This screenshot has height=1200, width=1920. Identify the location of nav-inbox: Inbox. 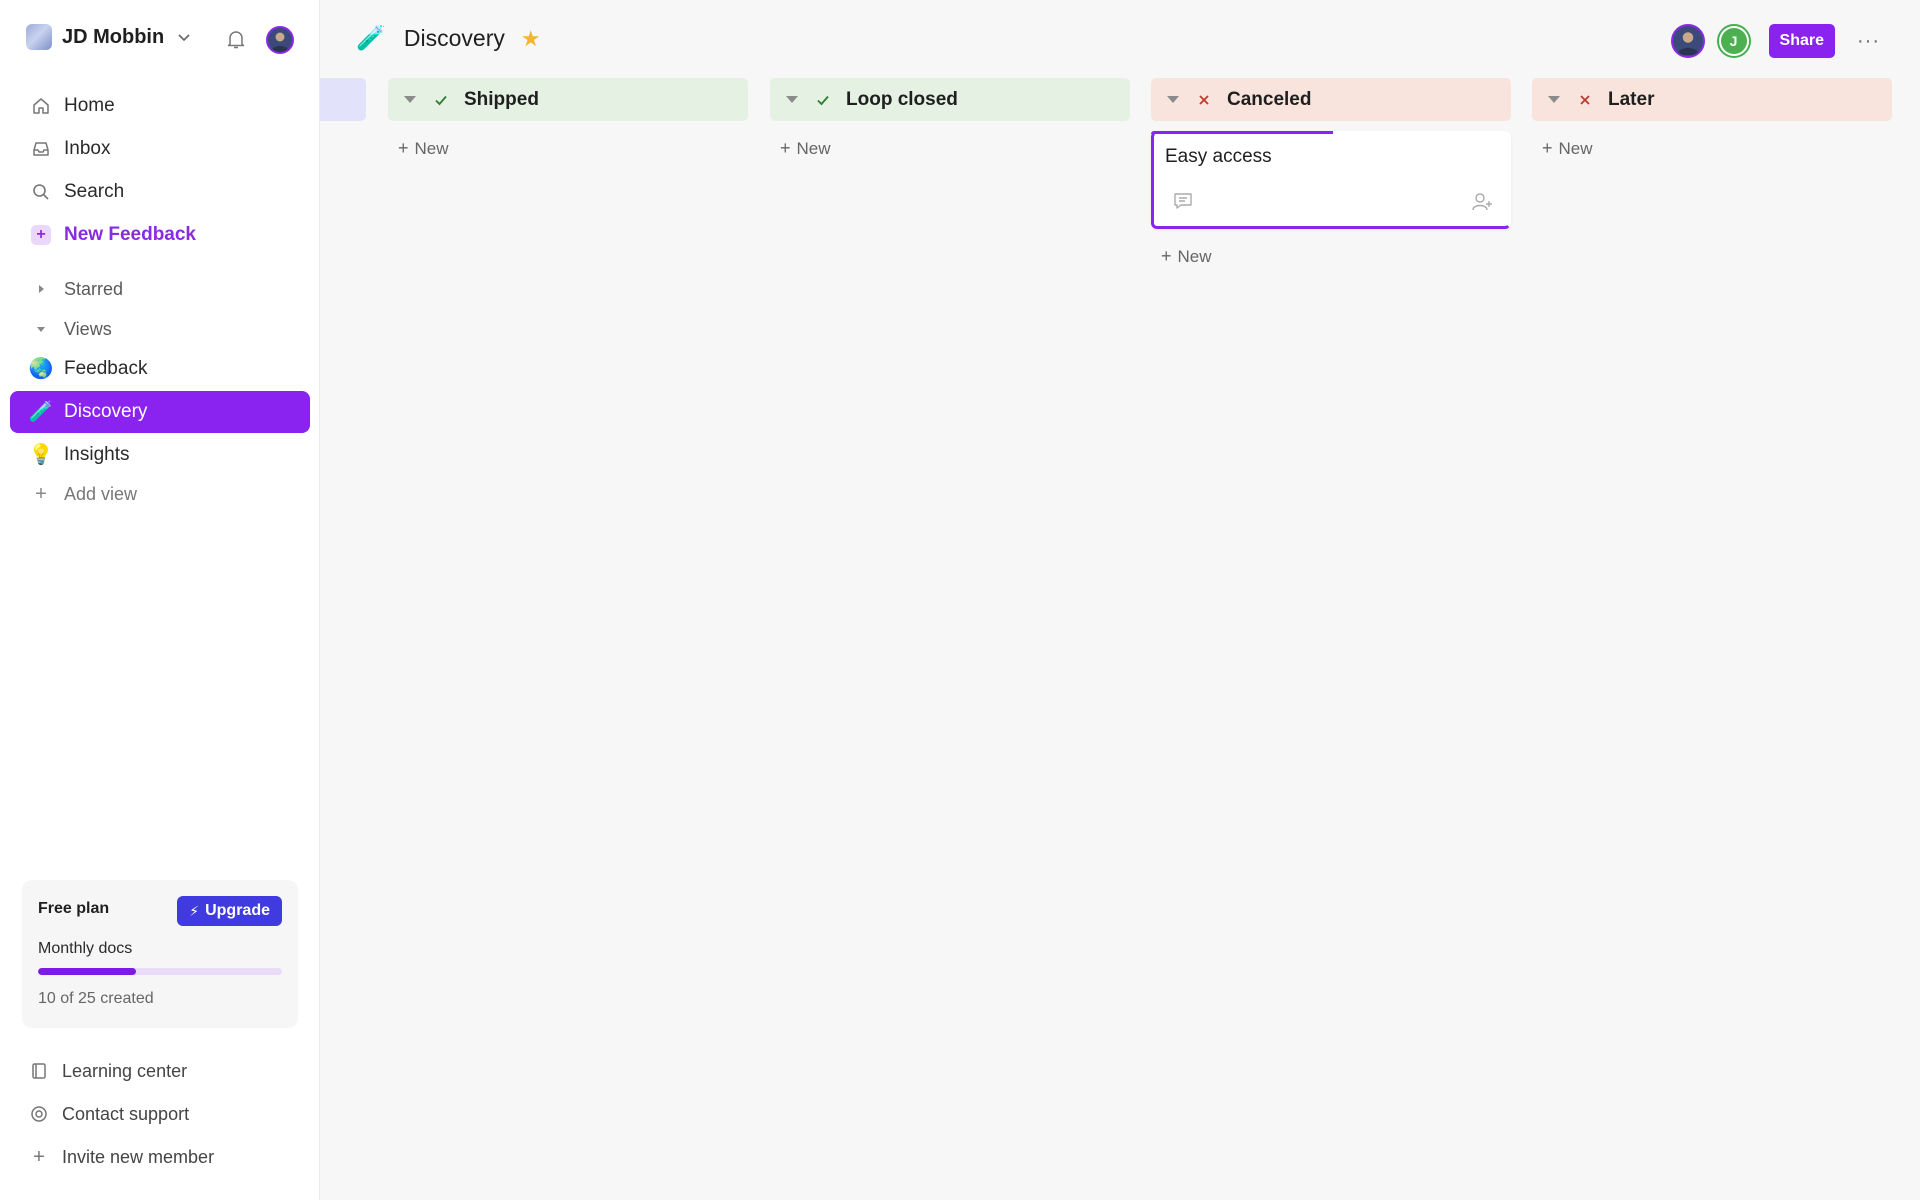
(160, 149).